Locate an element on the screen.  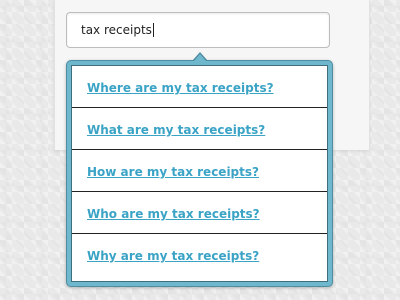
dropdown-pointer-inner-icon is located at coordinates (200, 57).